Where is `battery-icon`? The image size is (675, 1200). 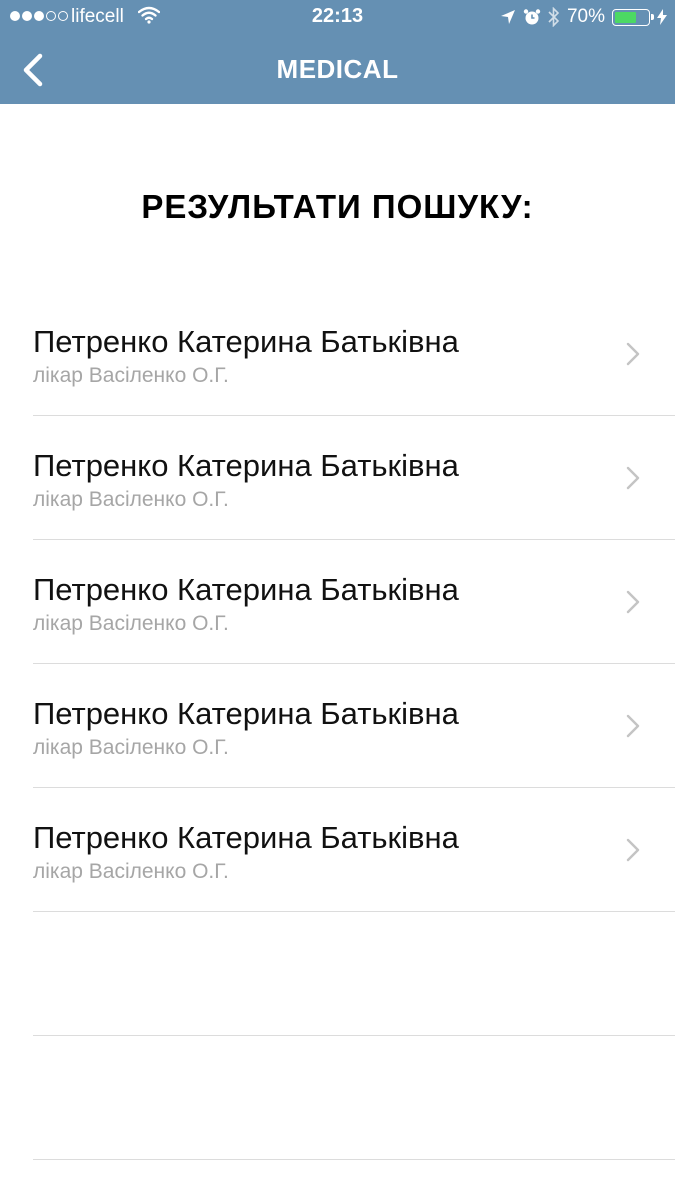
battery-icon is located at coordinates (633, 17).